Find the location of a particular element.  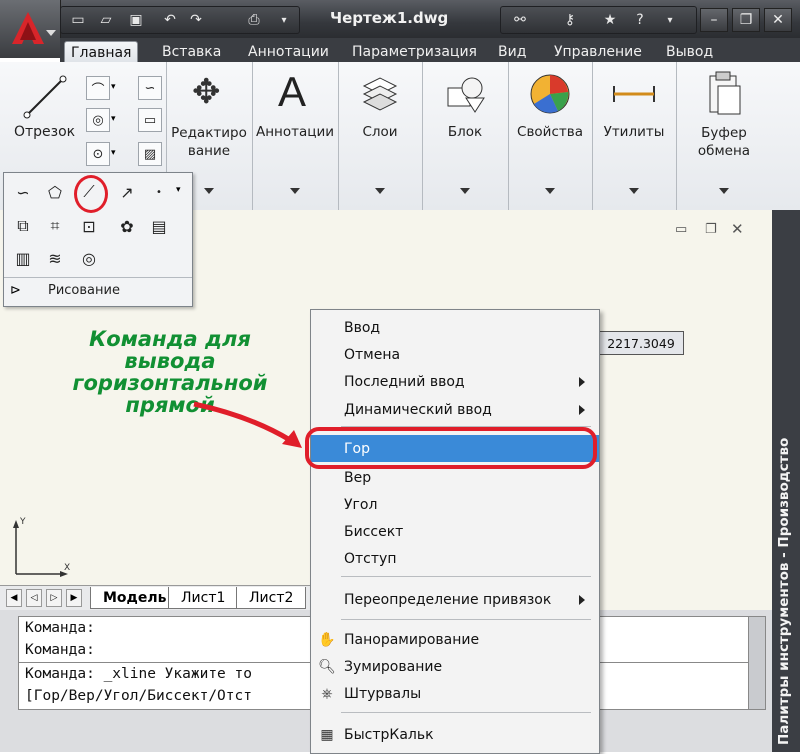

pin-icon: ⊳ is located at coordinates (15, 290).